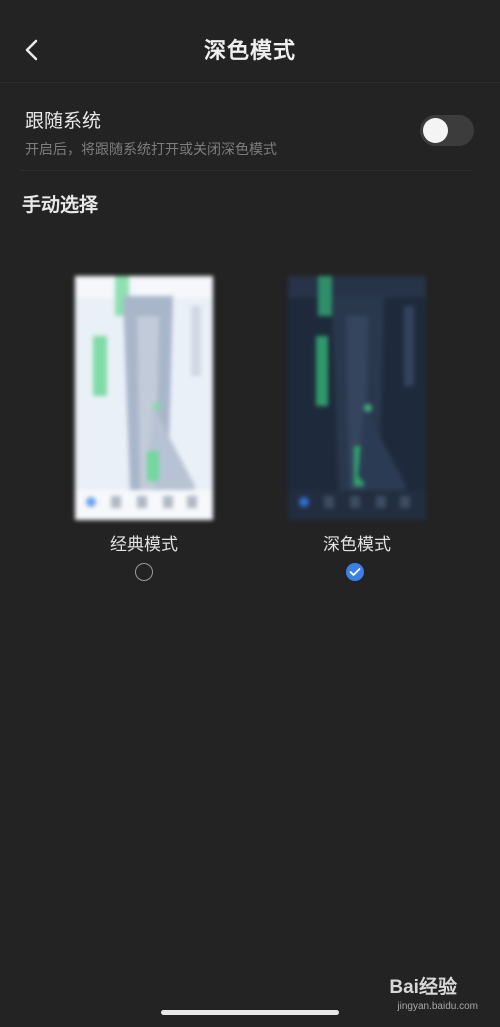 Image resolution: width=500 pixels, height=1027 pixels. I want to click on manual-select-title: 手动选择, so click(60, 205).